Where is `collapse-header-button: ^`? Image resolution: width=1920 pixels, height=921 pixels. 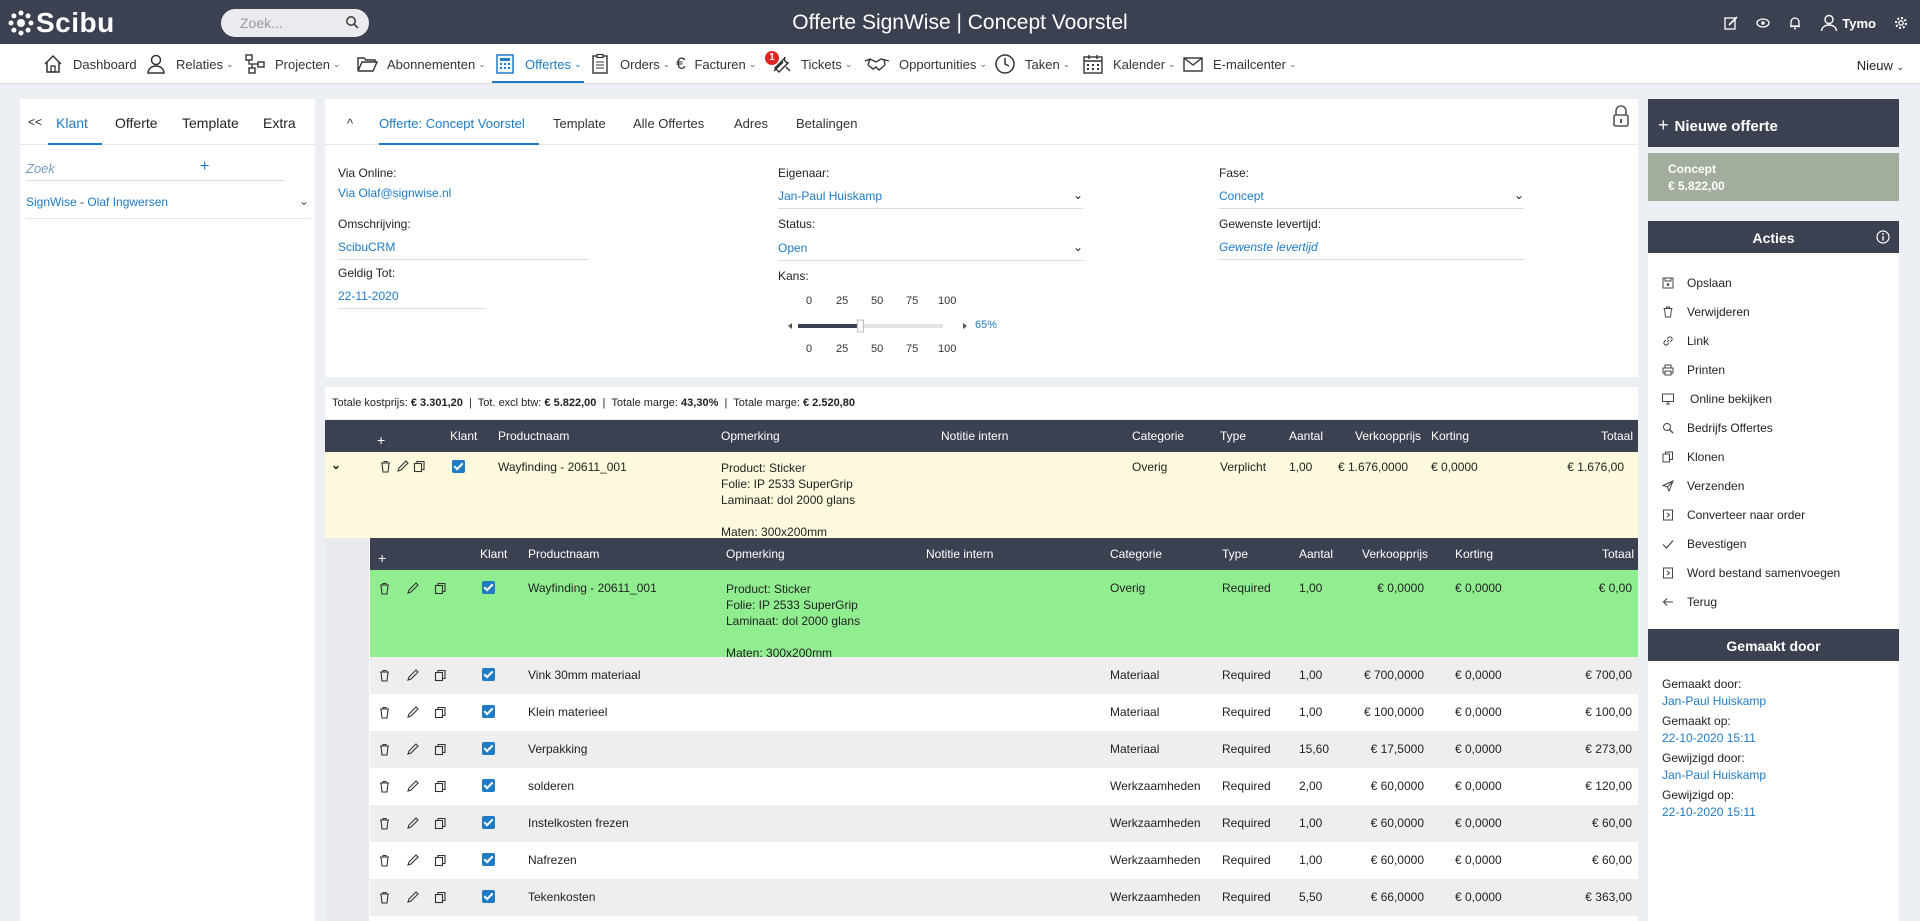
collapse-header-button: ^ is located at coordinates (350, 123).